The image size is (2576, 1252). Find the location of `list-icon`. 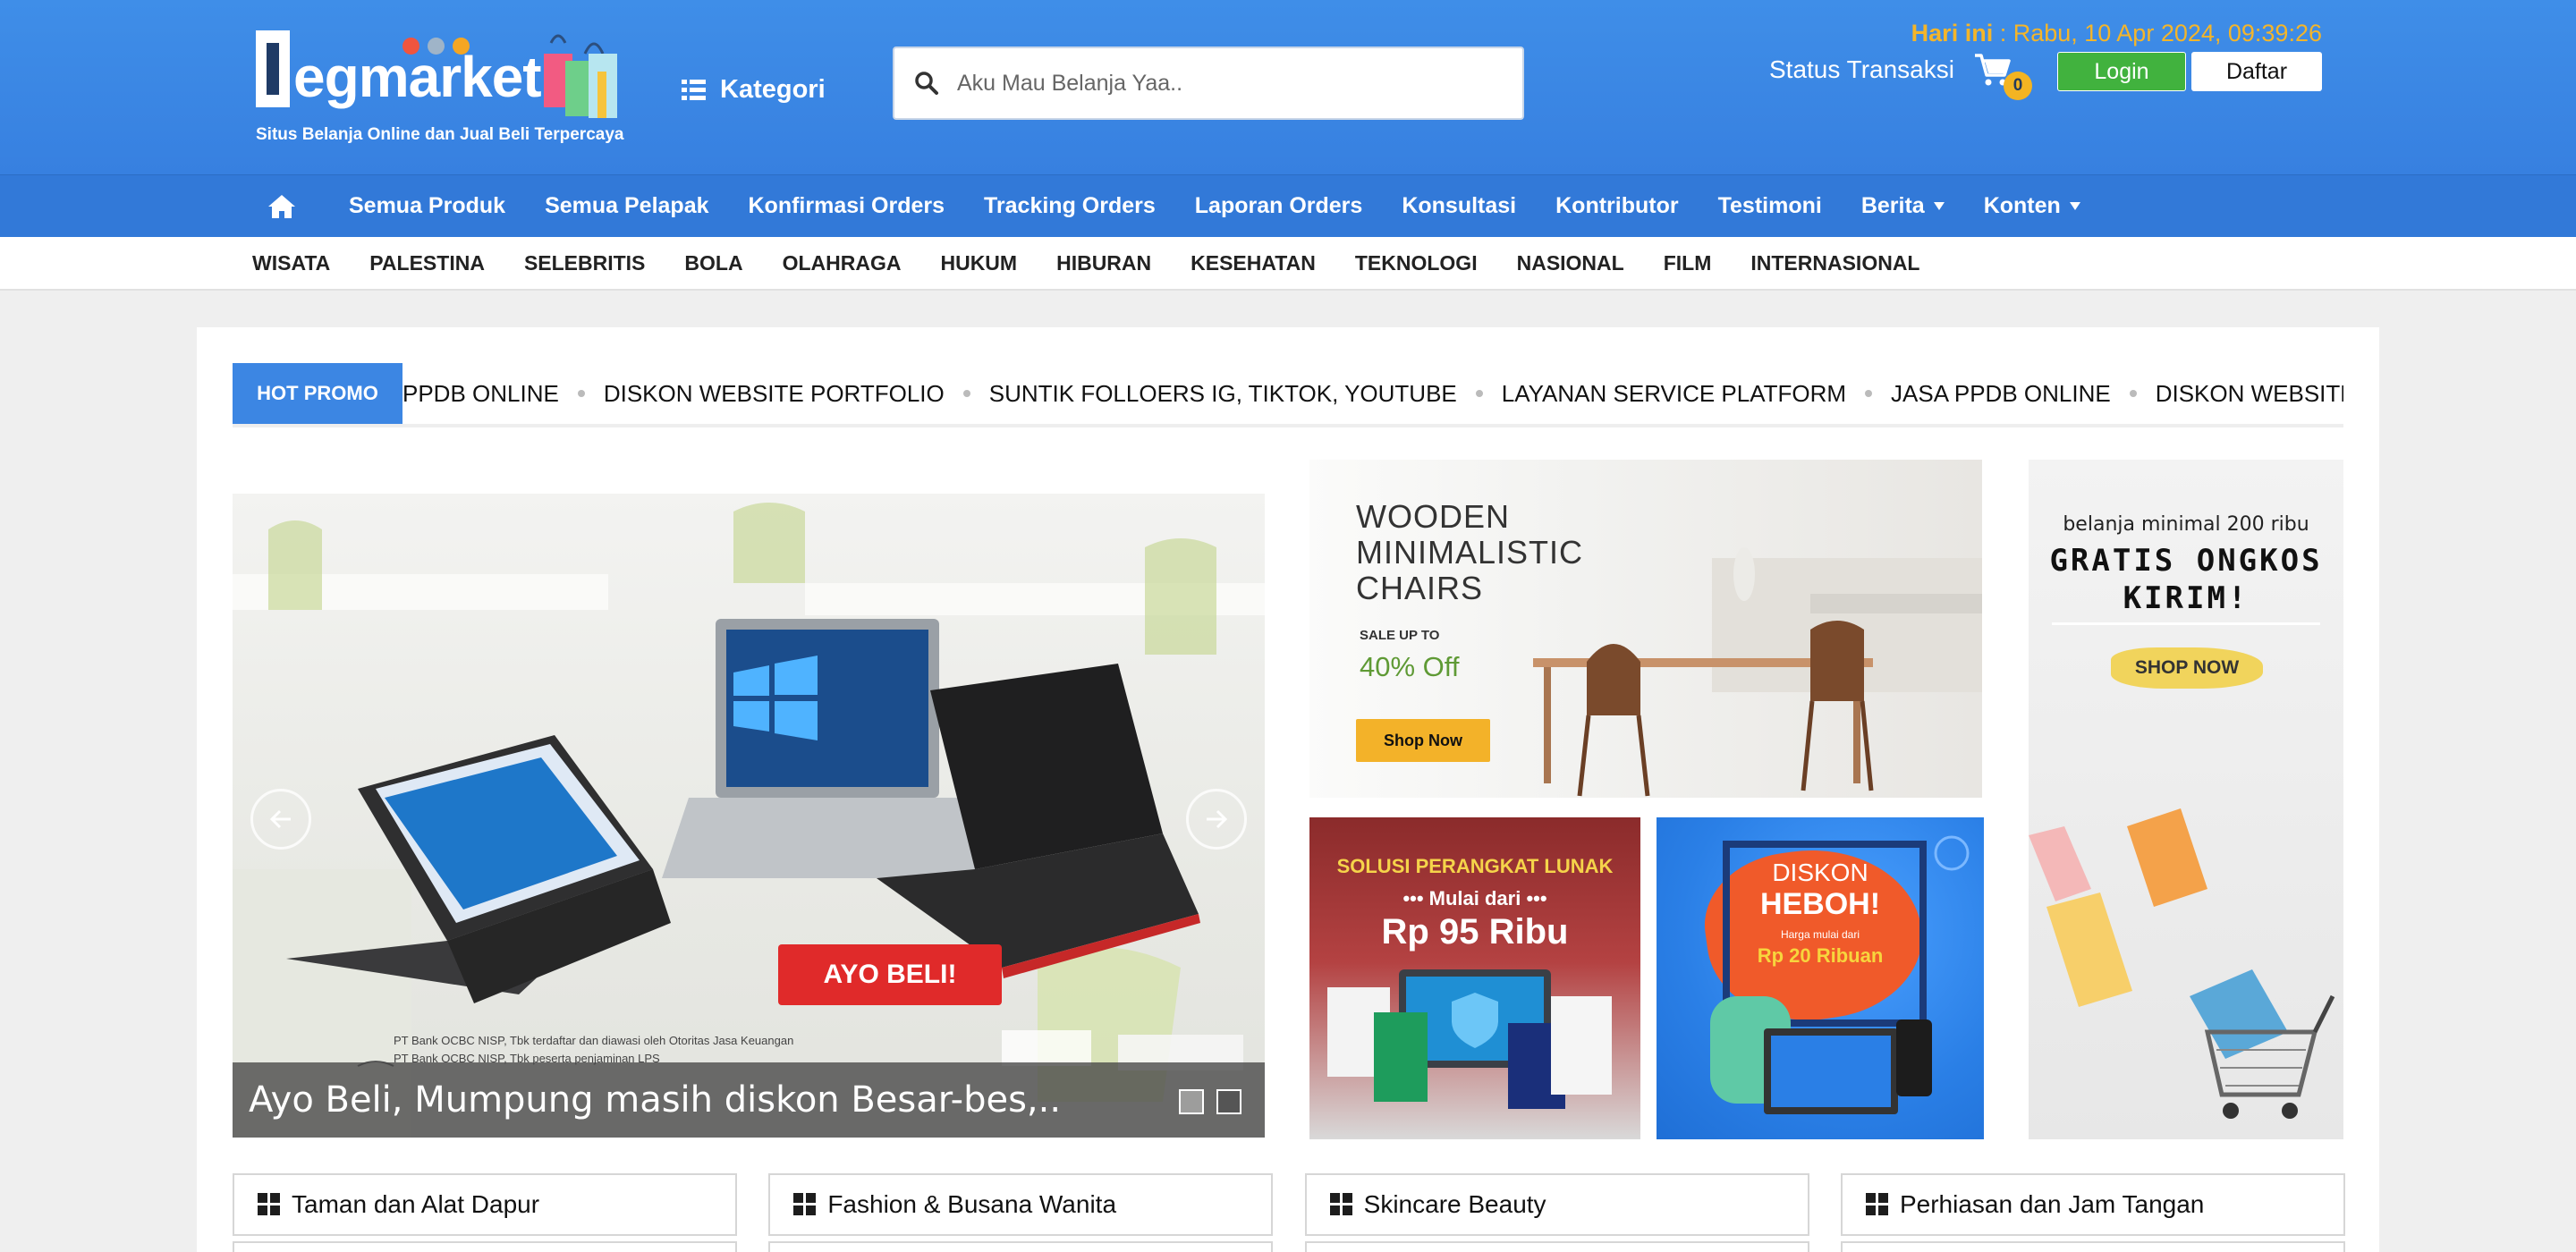

list-icon is located at coordinates (694, 90).